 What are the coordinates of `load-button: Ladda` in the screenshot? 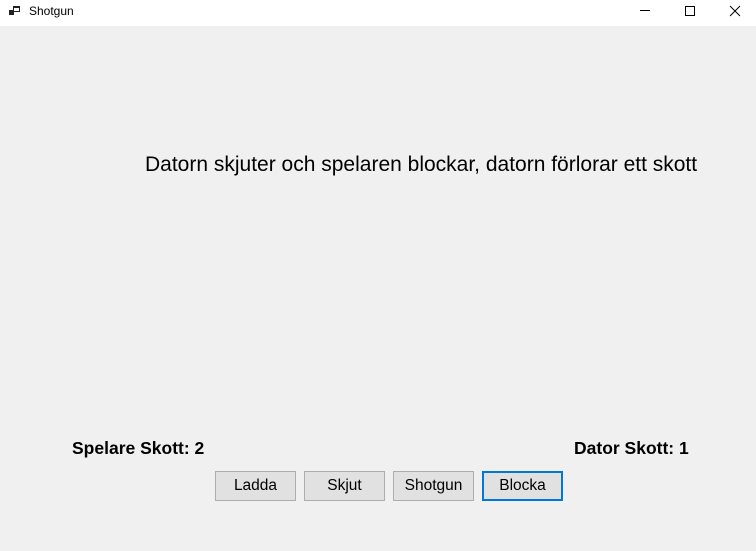 It's located at (255, 486).